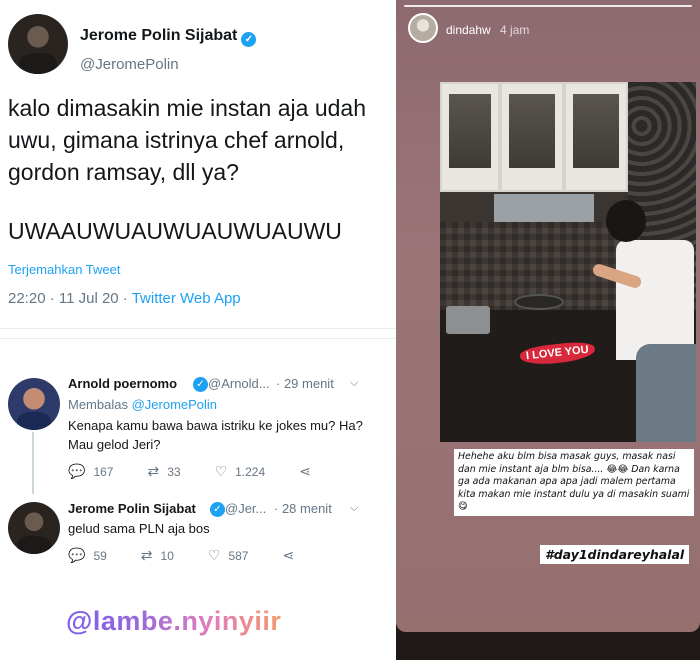  Describe the element at coordinates (615, 554) in the screenshot. I see `story-hashtag: #day1dindareyhalal` at that location.